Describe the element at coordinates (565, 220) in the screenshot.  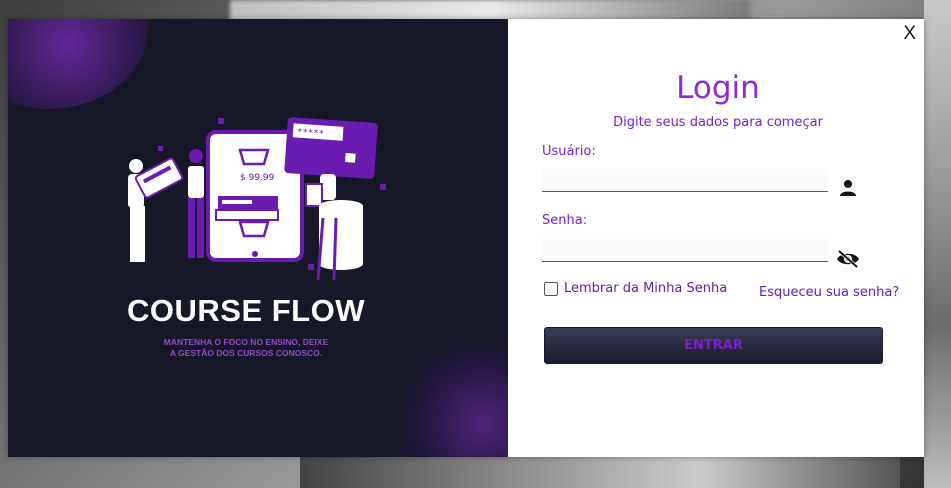
I see `password-label: Senha:` at that location.